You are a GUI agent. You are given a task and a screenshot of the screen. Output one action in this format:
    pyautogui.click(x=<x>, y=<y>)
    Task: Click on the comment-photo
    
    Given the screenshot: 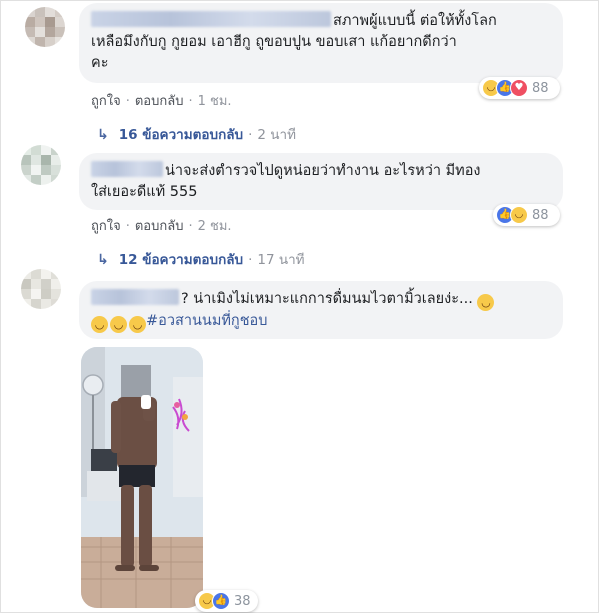 What is the action you would take?
    pyautogui.click(x=142, y=477)
    